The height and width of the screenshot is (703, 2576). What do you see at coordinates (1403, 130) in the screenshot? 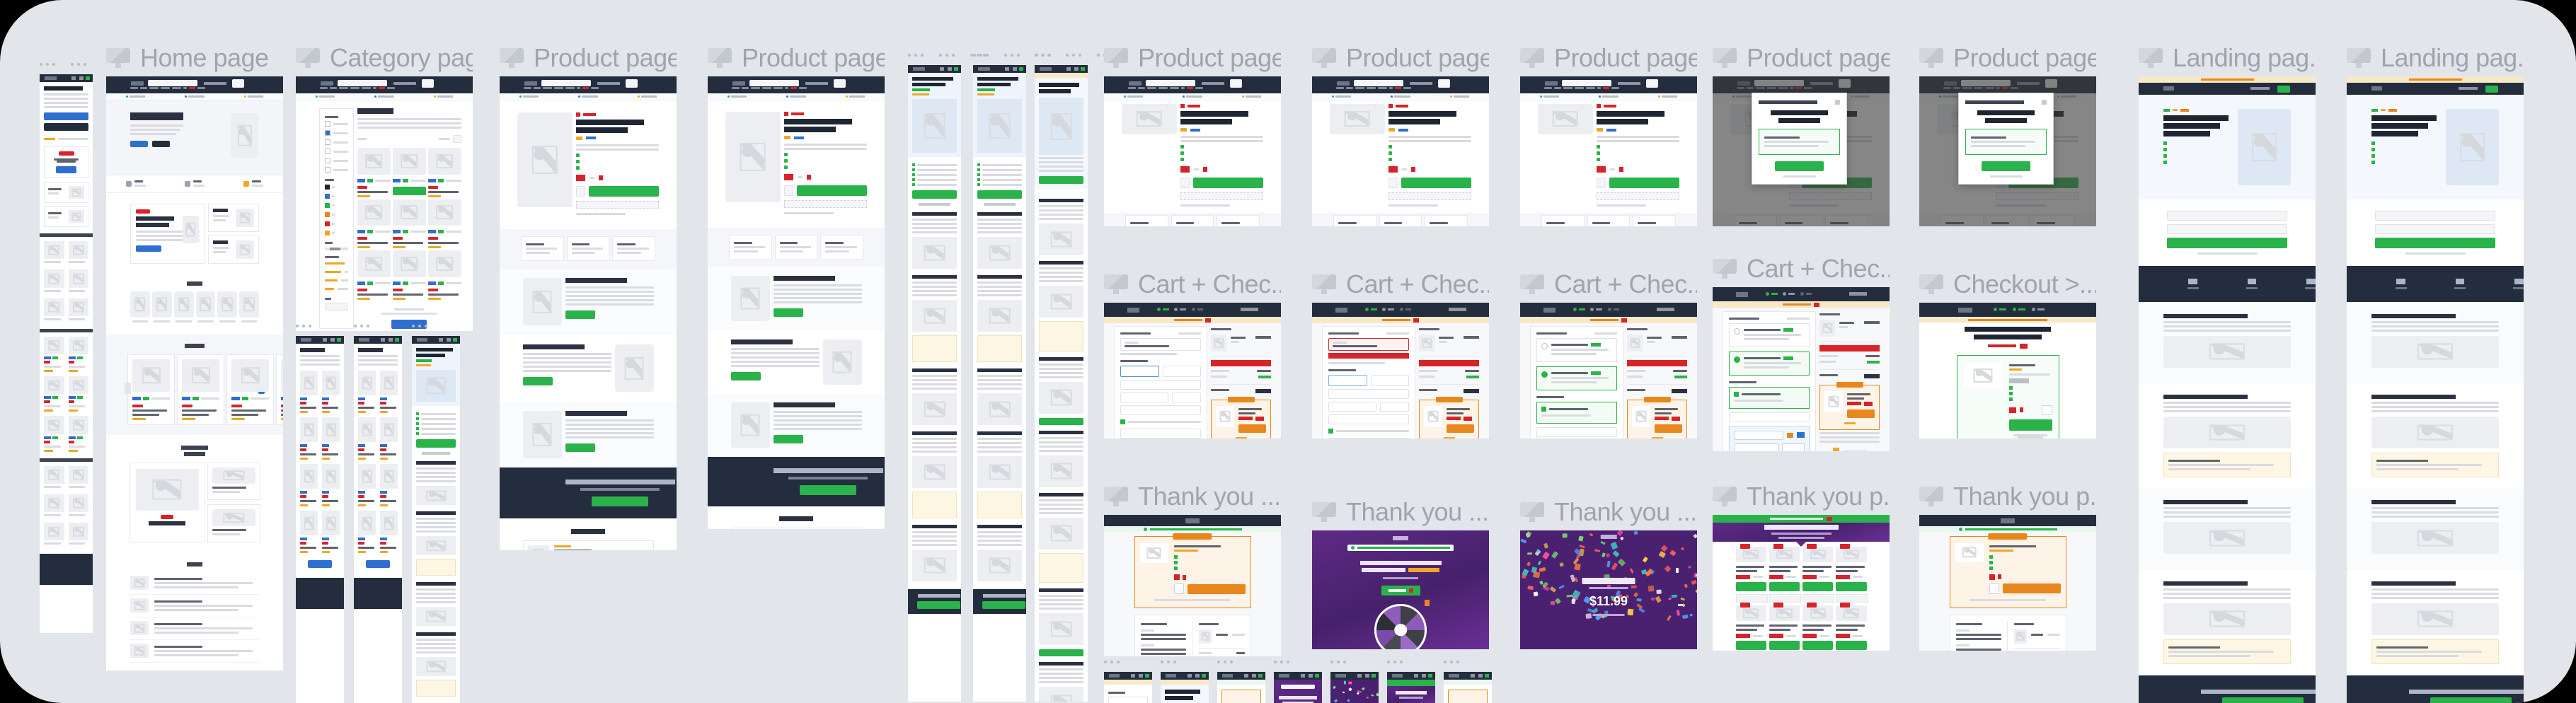
I see `rating-reviews` at bounding box center [1403, 130].